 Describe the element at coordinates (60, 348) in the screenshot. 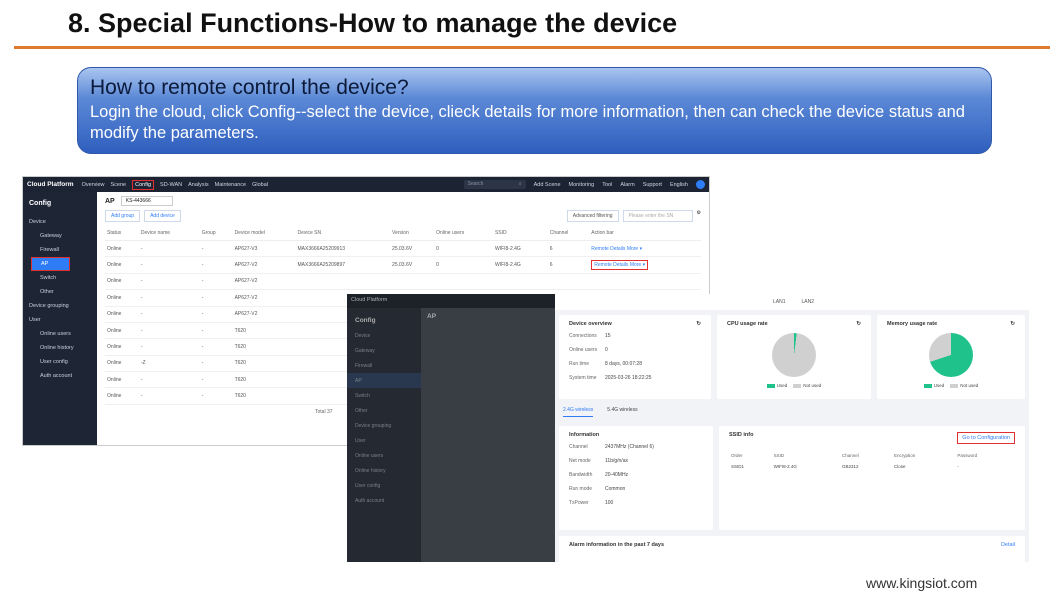

I see `sidebar-item-online-history: Online history` at that location.